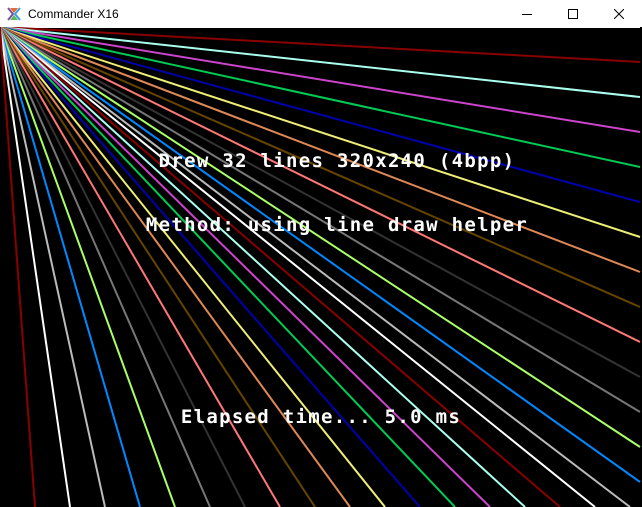 Image resolution: width=642 pixels, height=507 pixels. I want to click on minimize-button, so click(527, 13).